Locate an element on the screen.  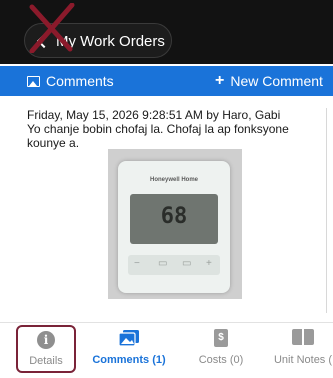
tab-details: i Details is located at coordinates (46, 349).